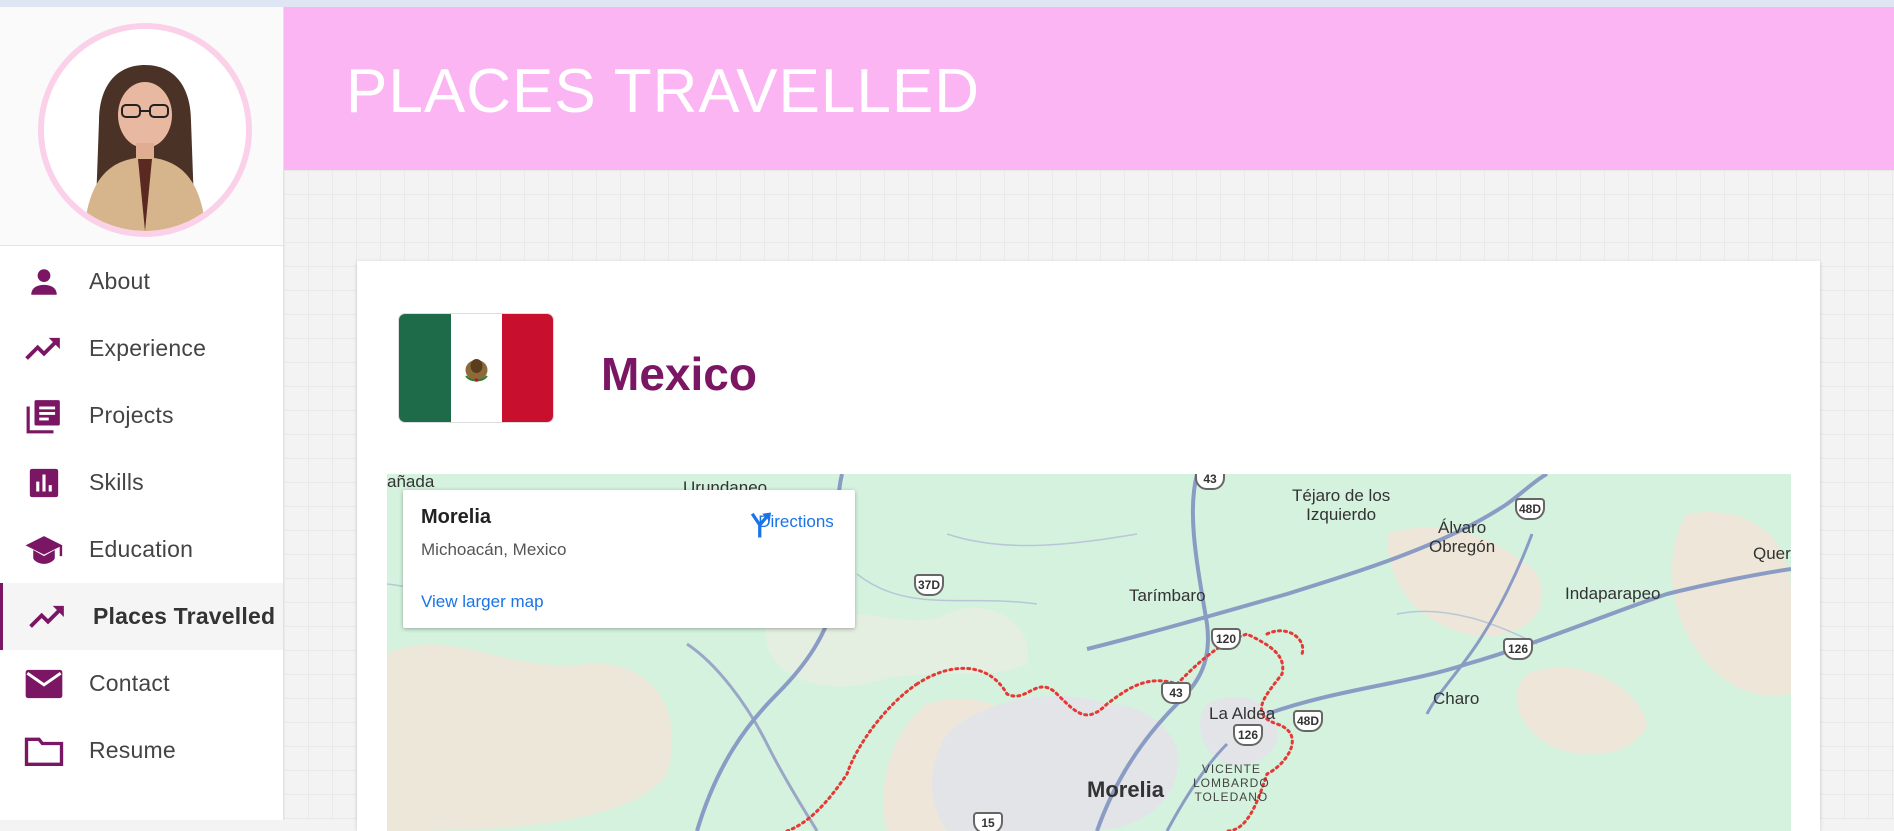 This screenshot has height=831, width=1894. What do you see at coordinates (184, 616) in the screenshot?
I see `sidebar-item-label: Places Travelled` at bounding box center [184, 616].